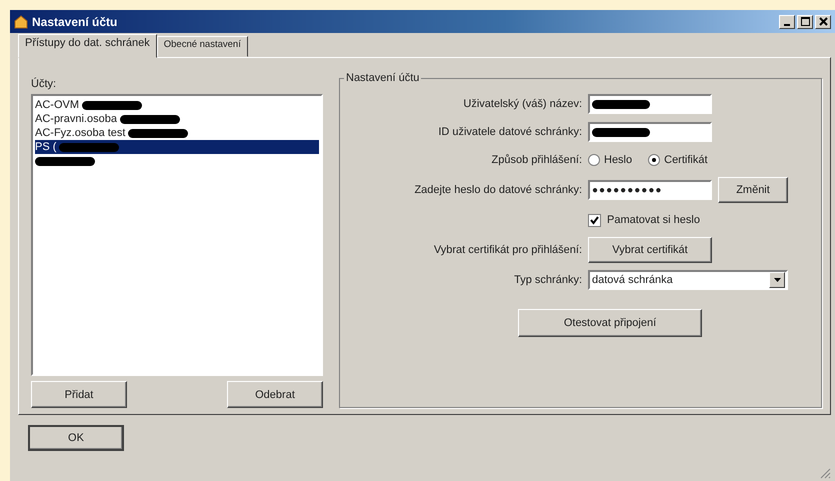 This screenshot has width=835, height=481. What do you see at coordinates (688, 280) in the screenshot?
I see `box-type-dropdown: datová schránka` at bounding box center [688, 280].